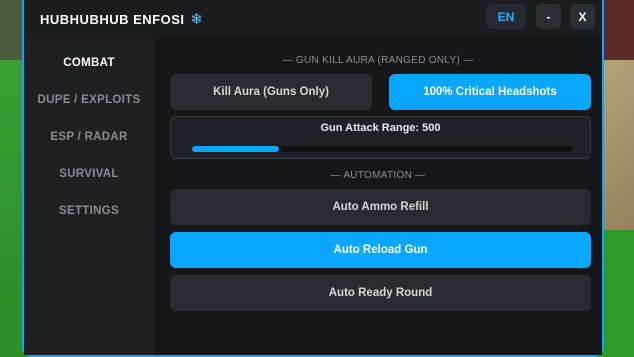 The width and height of the screenshot is (634, 357). I want to click on auto-reload-gun-toggle: Auto Reload Gun, so click(380, 250).